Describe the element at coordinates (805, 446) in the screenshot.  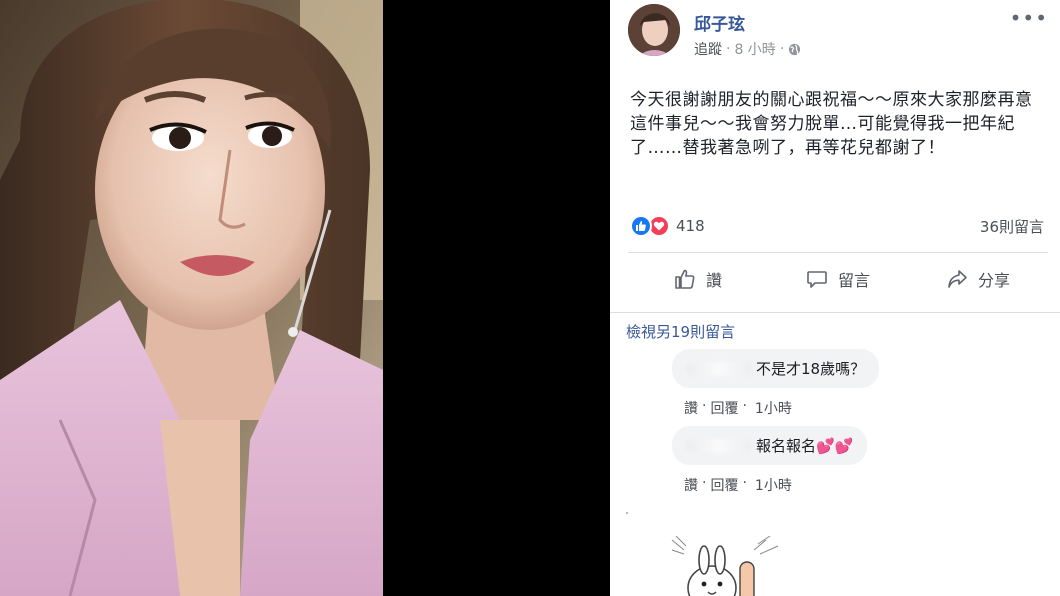
I see `comment-text: 報名報名💕💕` at that location.